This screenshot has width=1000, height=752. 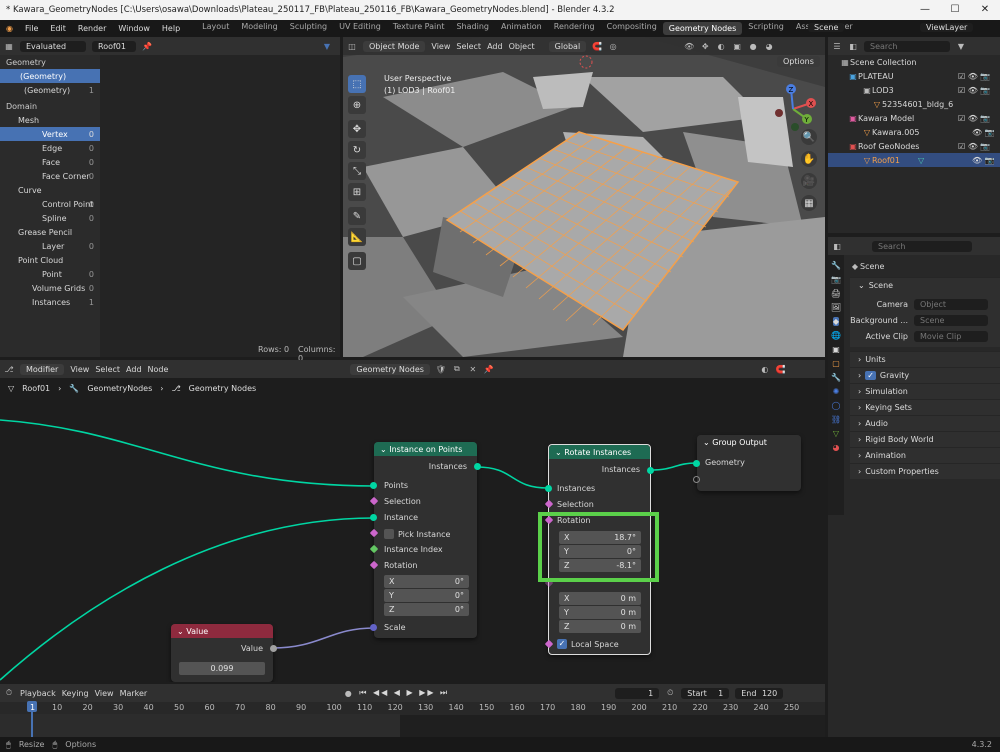 What do you see at coordinates (599, 452) in the screenshot?
I see `rot-header: ⌄ Rotate Instances` at bounding box center [599, 452].